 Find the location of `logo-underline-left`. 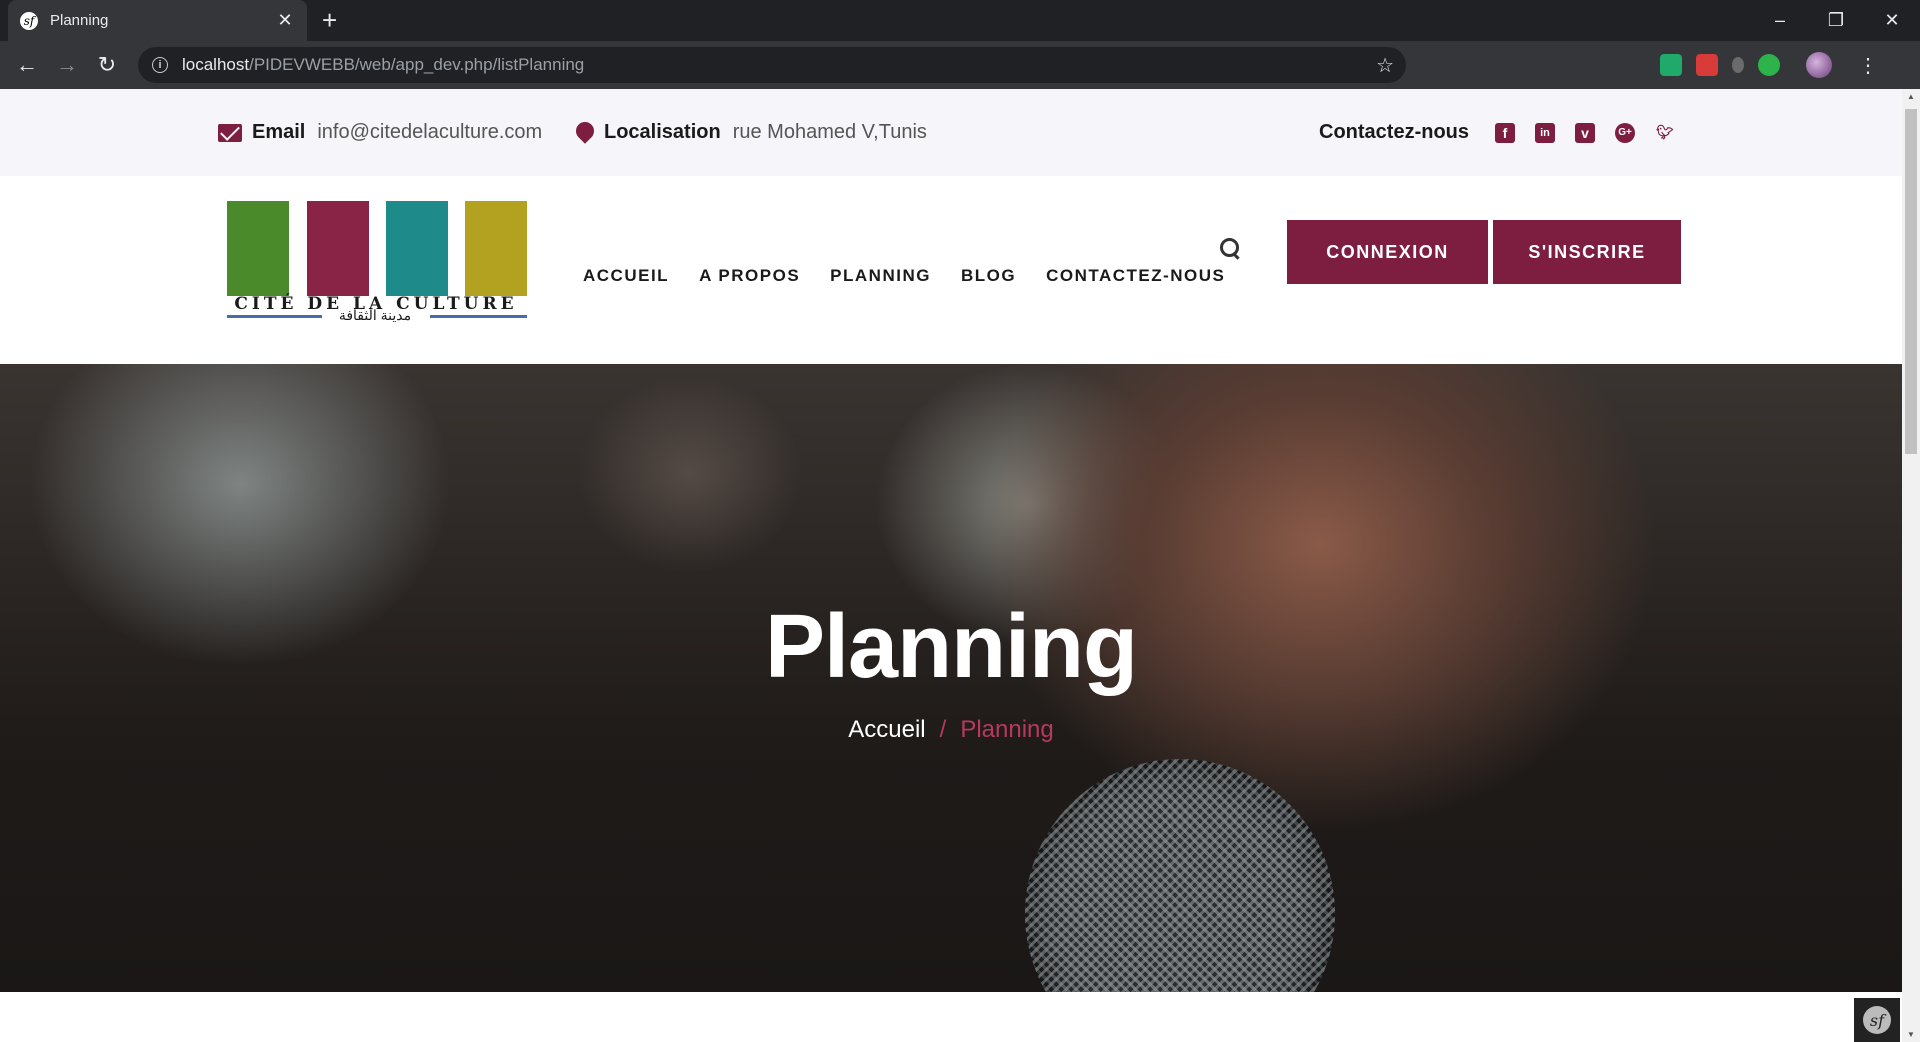

logo-underline-left is located at coordinates (274, 316).